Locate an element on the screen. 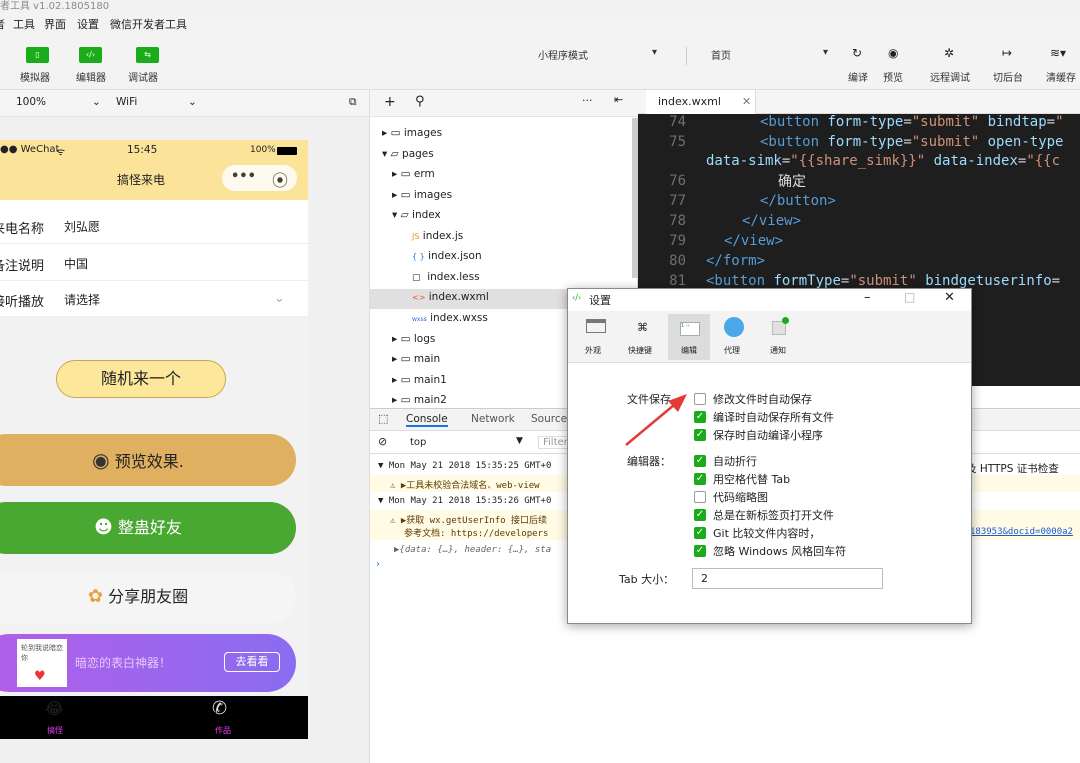 This screenshot has width=1080, height=763. tab-index-wxml: index.wxml ✕ is located at coordinates (701, 102).